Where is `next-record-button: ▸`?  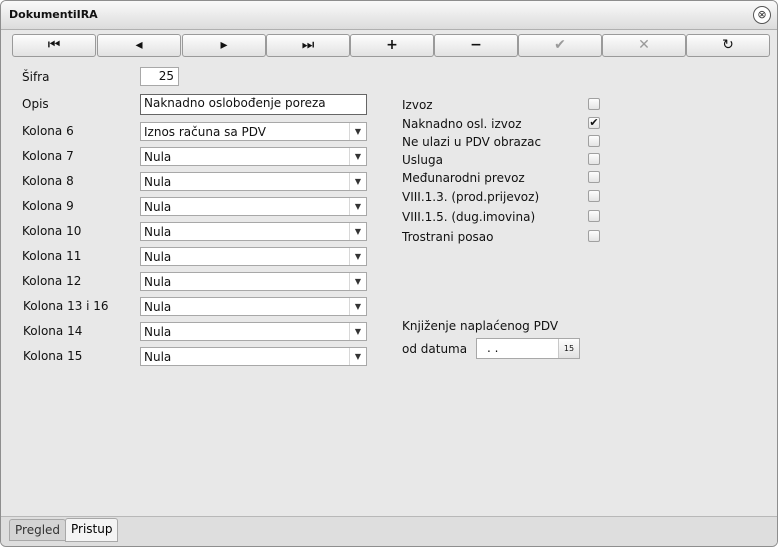
next-record-button: ▸ is located at coordinates (224, 45).